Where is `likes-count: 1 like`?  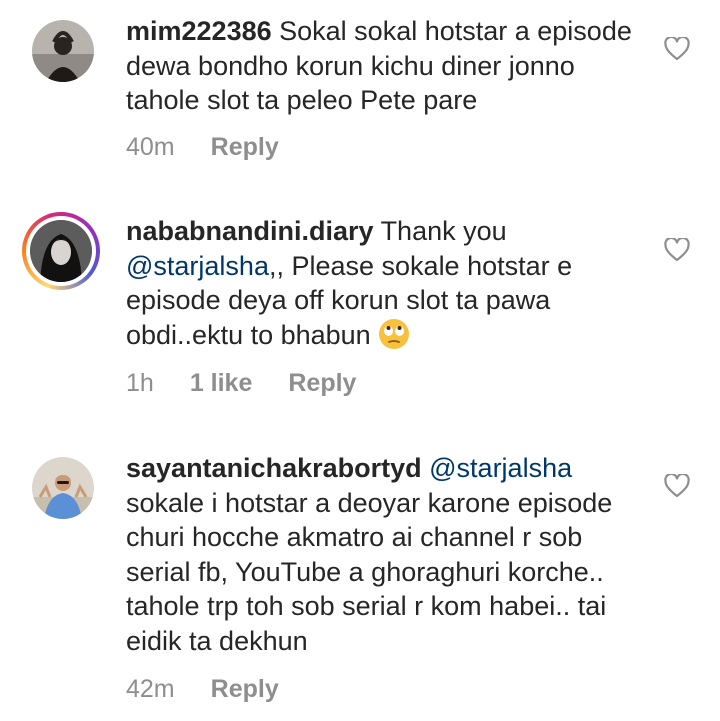
likes-count: 1 like is located at coordinates (221, 383).